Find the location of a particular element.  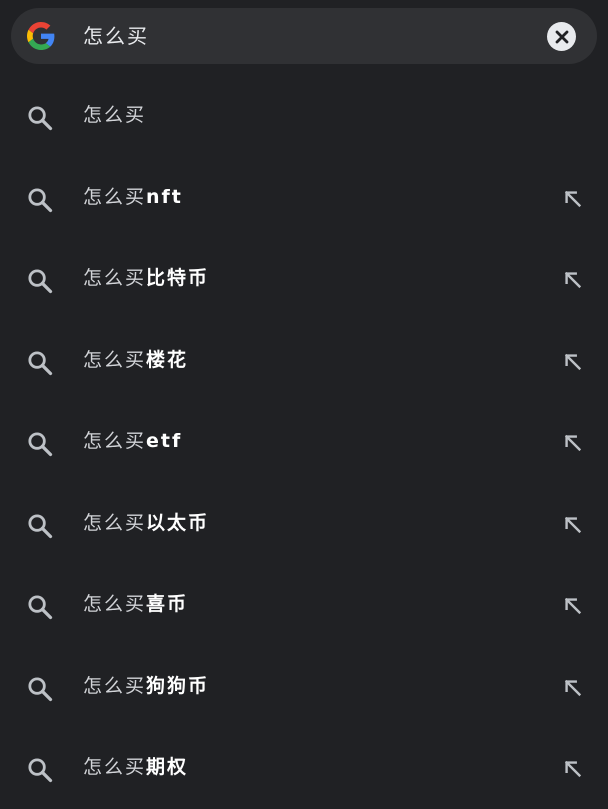

search-query: 怎么买 is located at coordinates (116, 36).